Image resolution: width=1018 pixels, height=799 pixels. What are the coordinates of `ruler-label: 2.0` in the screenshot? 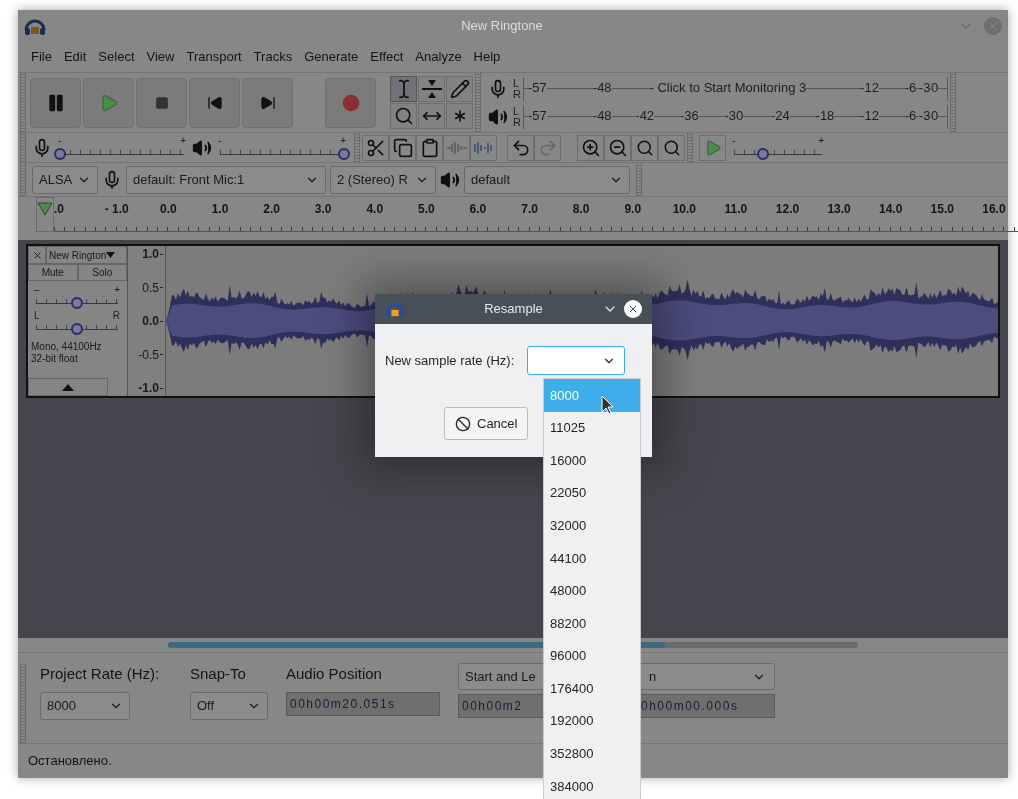 It's located at (271, 209).